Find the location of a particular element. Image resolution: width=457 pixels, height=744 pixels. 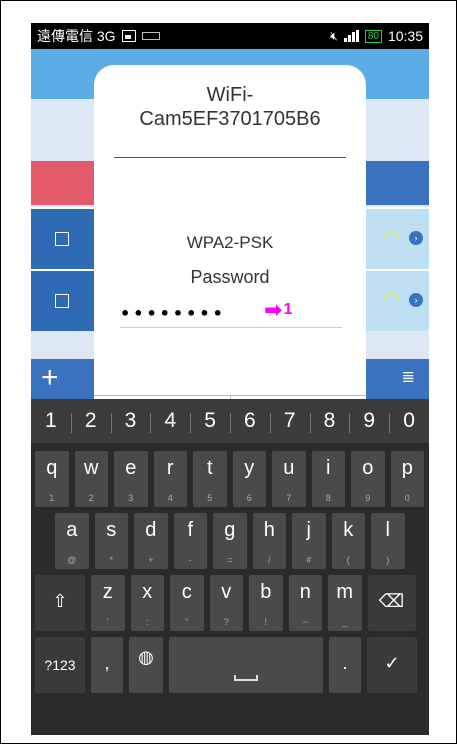

arrow-right-icon: ➡ is located at coordinates (273, 309).